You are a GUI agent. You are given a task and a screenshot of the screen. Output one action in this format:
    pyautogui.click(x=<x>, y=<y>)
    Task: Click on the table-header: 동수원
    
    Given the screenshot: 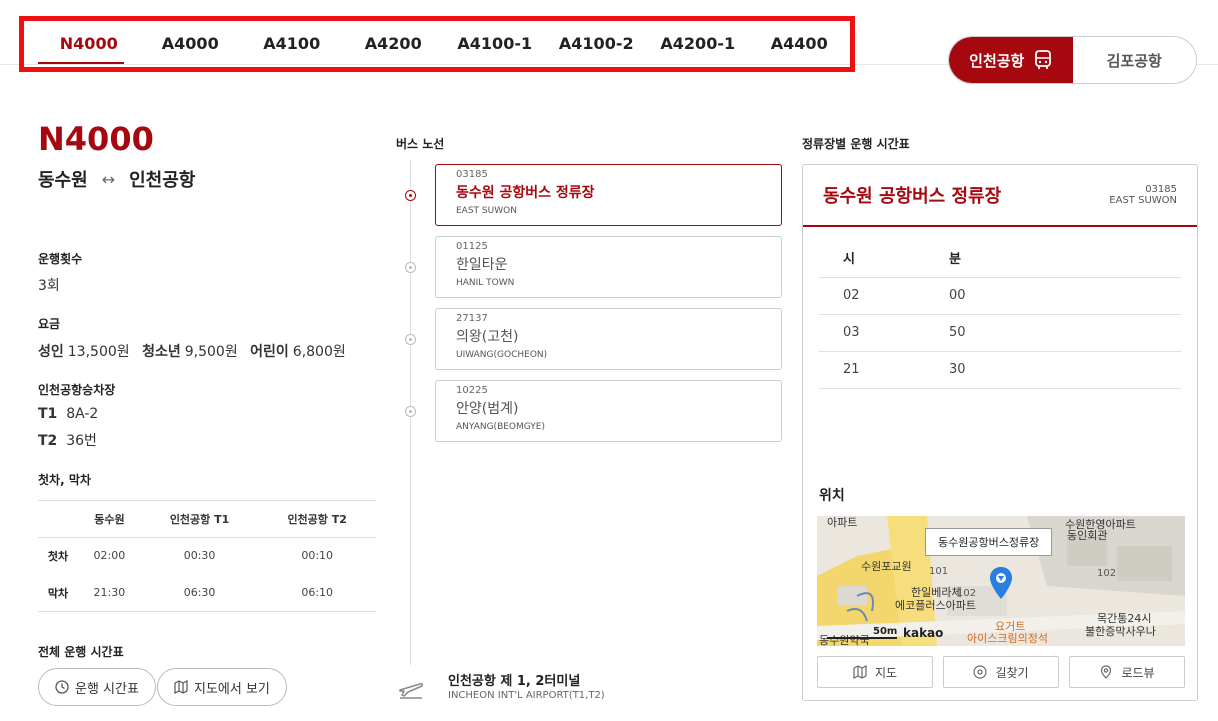 What is the action you would take?
    pyautogui.click(x=109, y=519)
    